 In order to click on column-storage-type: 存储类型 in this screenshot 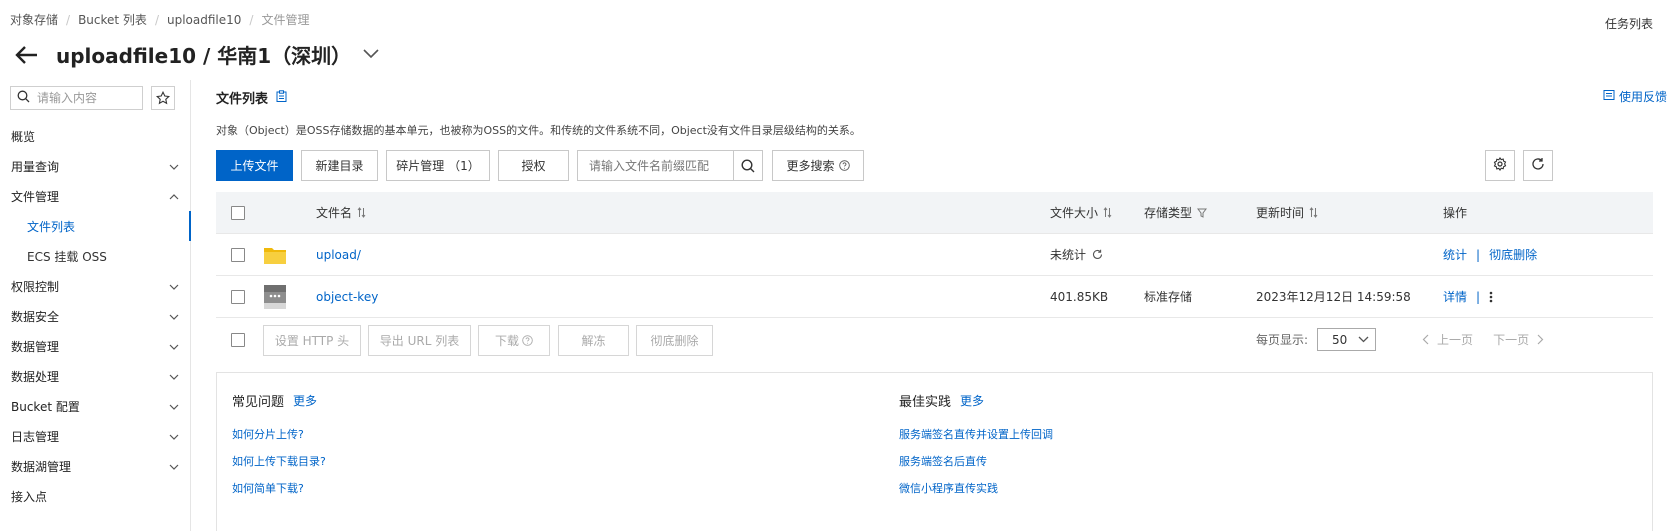, I will do `click(1176, 212)`.